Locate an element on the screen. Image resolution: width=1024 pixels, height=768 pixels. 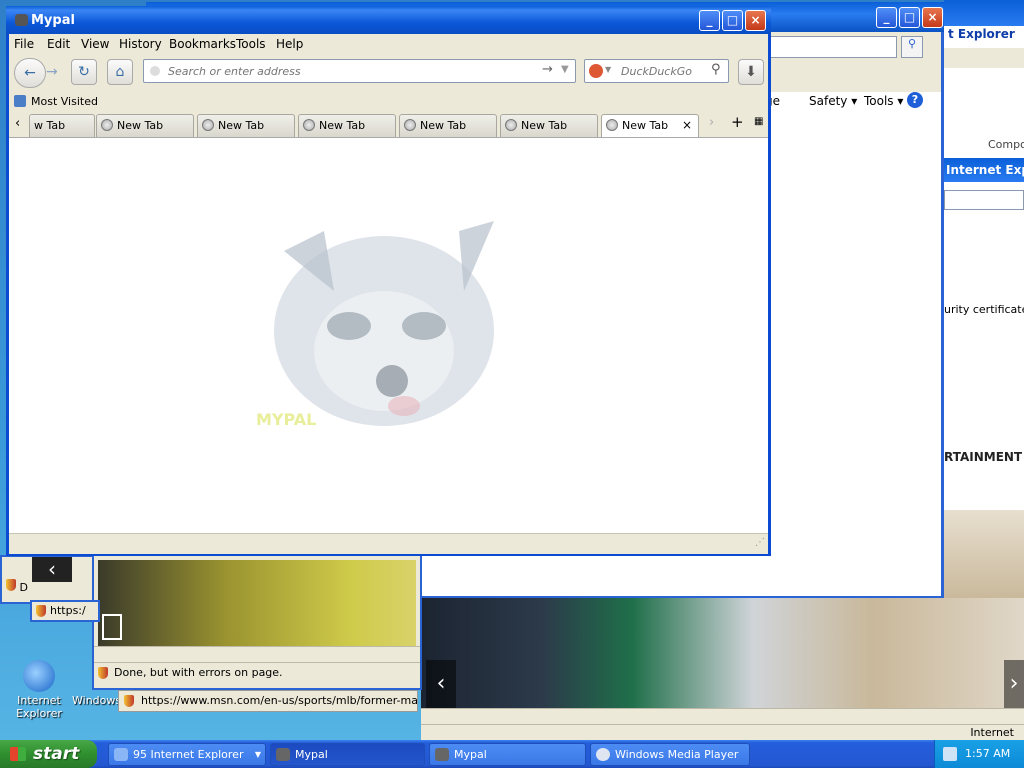
address-bar: → ▼ is located at coordinates (359, 71).